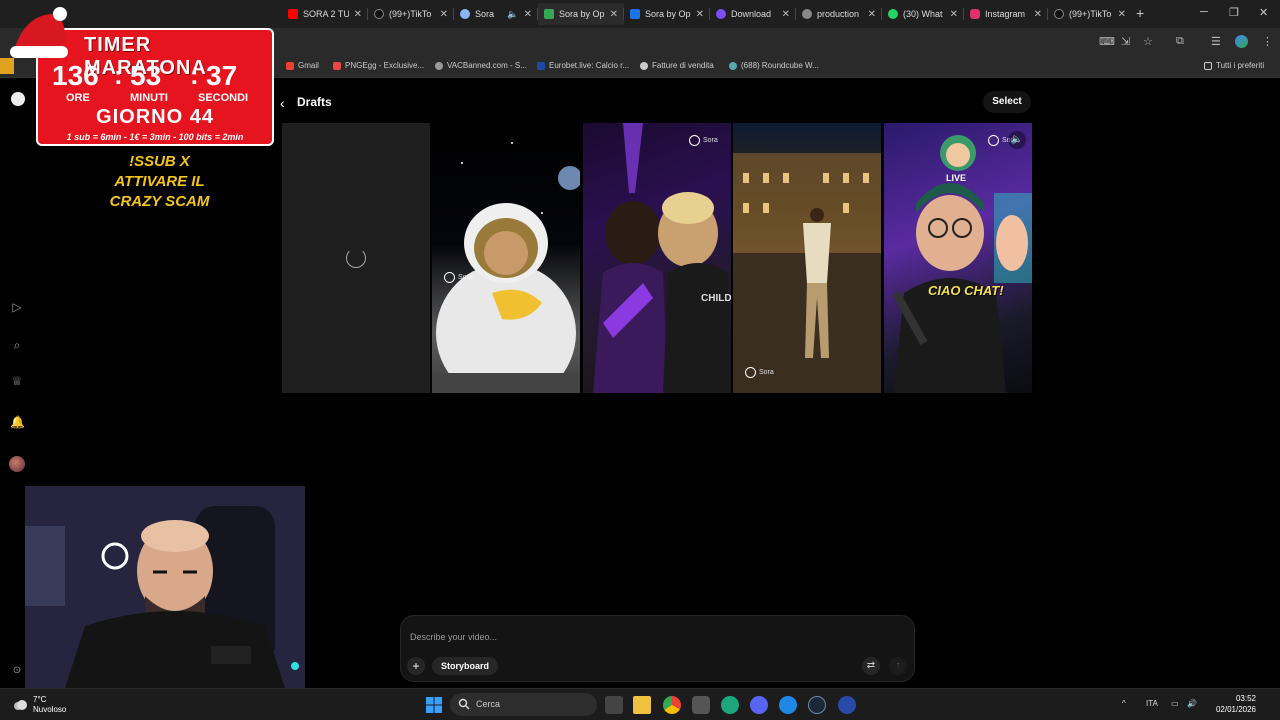 This screenshot has width=1280, height=720. What do you see at coordinates (149, 98) in the screenshot?
I see `timer-minutes-label: MINUTI` at bounding box center [149, 98].